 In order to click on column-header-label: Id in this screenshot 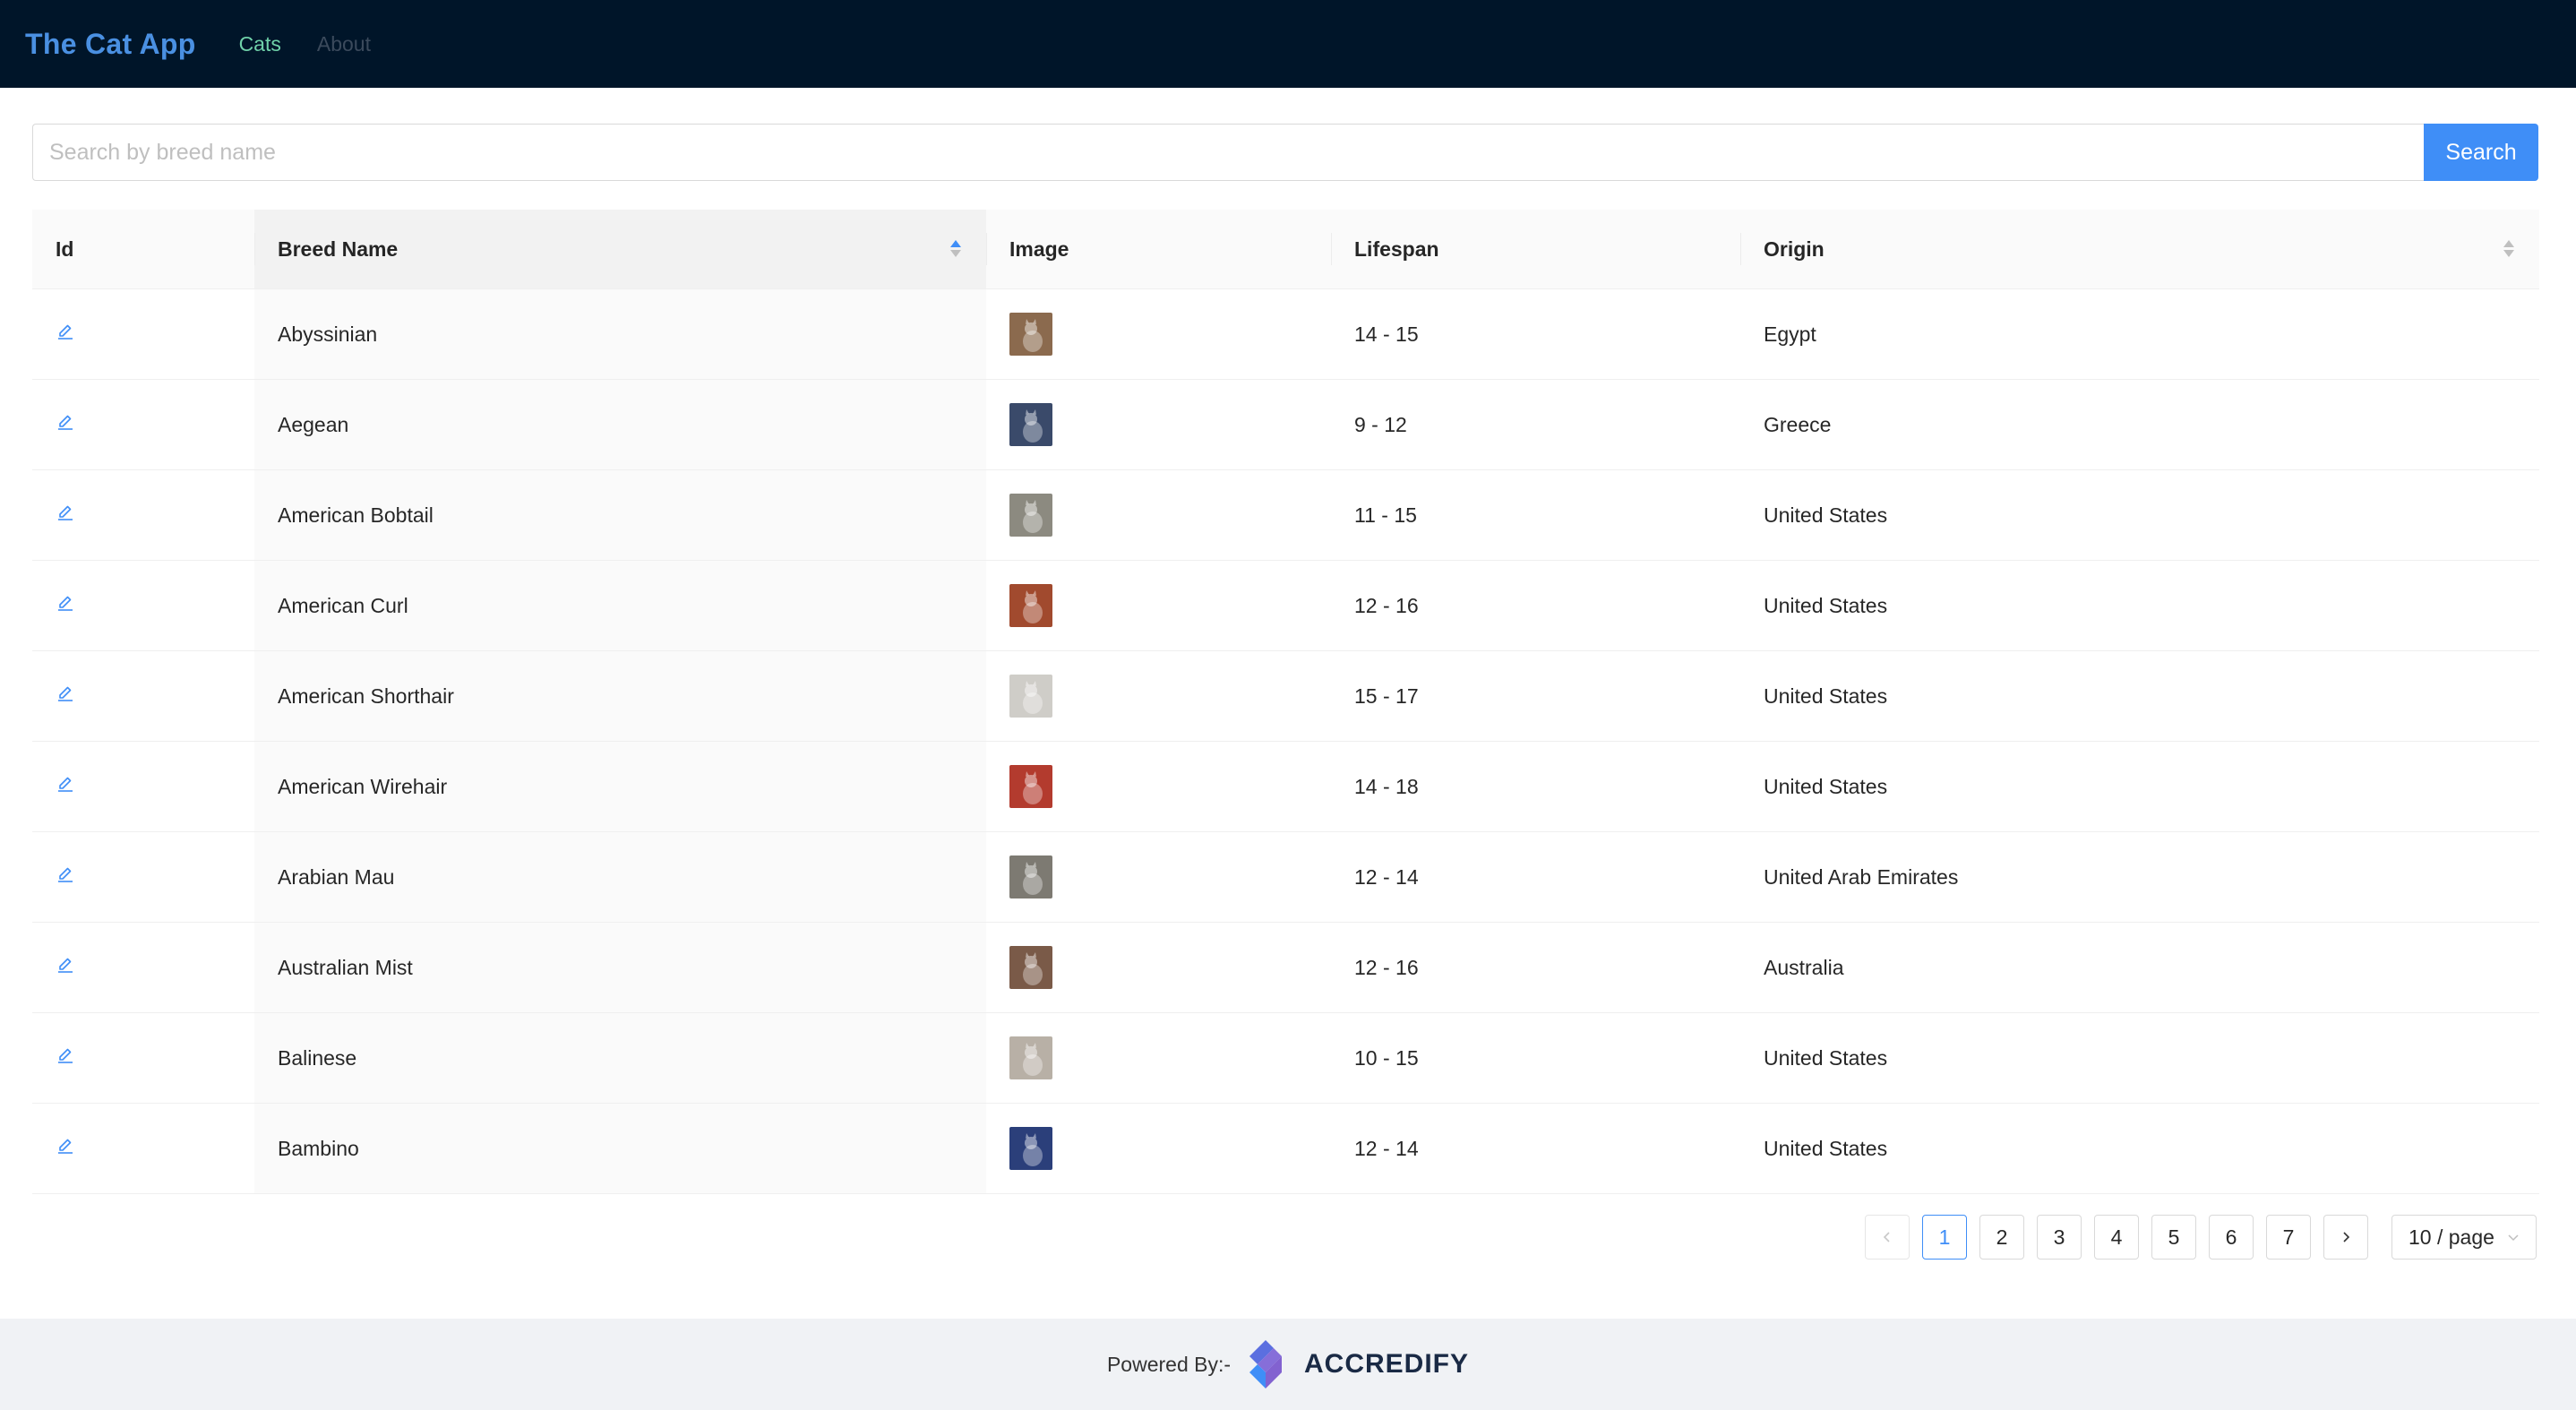, I will do `click(65, 249)`.